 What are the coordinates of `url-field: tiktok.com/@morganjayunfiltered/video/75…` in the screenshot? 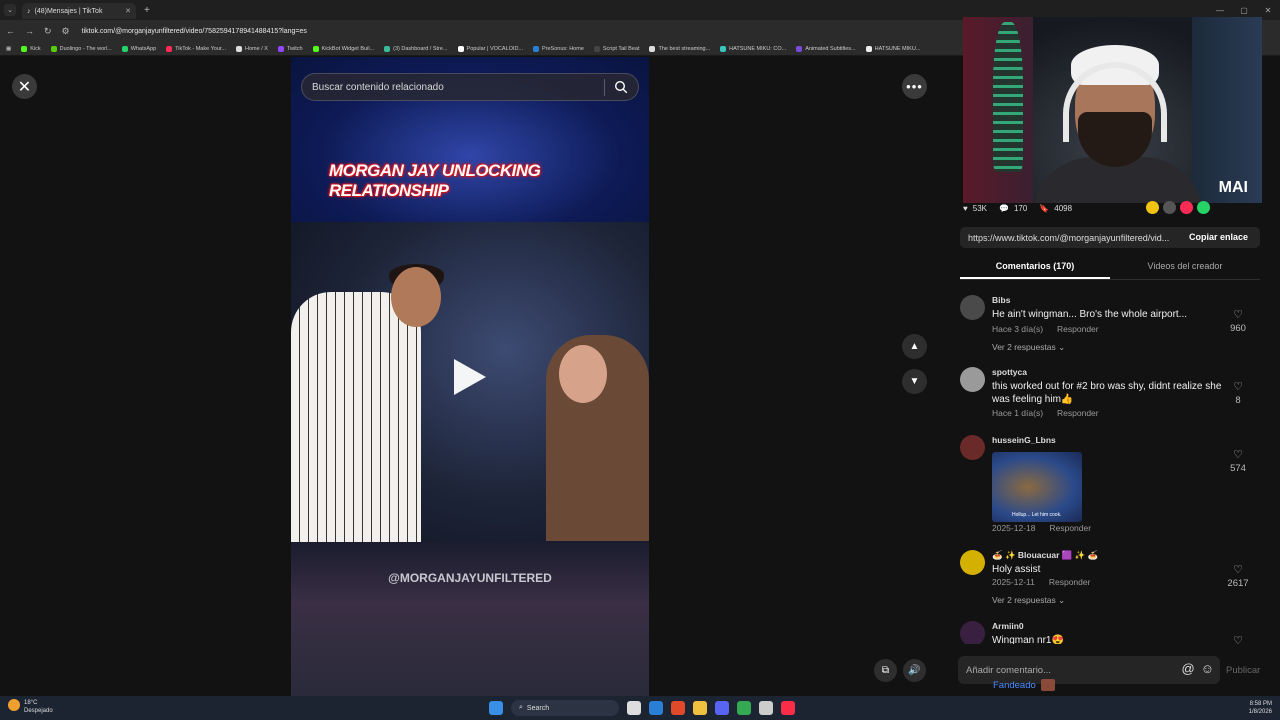 It's located at (194, 31).